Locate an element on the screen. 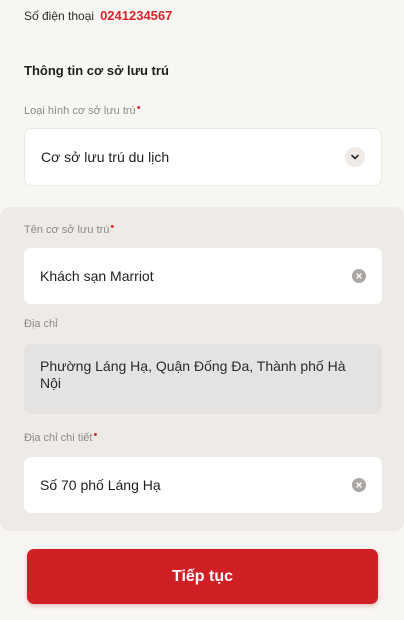  section-title: Thông tin cơ sở lưu trú is located at coordinates (96, 70).